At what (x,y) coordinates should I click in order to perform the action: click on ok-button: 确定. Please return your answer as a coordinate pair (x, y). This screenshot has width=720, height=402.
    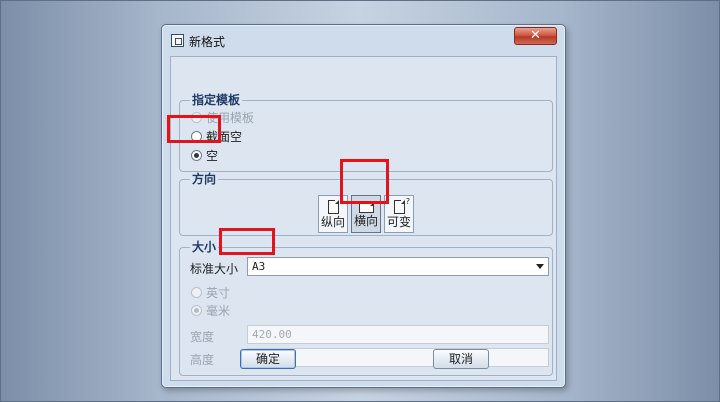
    Looking at the image, I should click on (268, 359).